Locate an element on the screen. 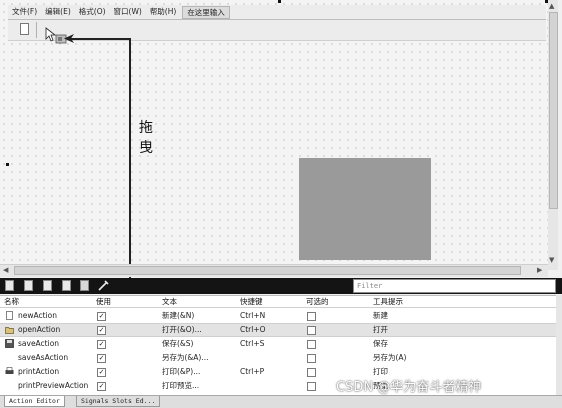  action-tooltip-cell: 新建 is located at coordinates (380, 315).